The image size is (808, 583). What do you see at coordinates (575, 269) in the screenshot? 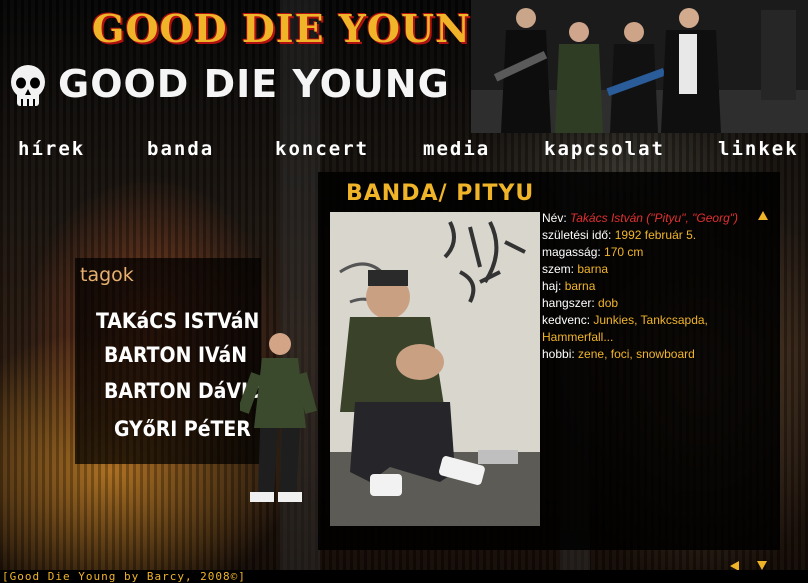
I see `profile-row-eyes: szem: barna` at bounding box center [575, 269].